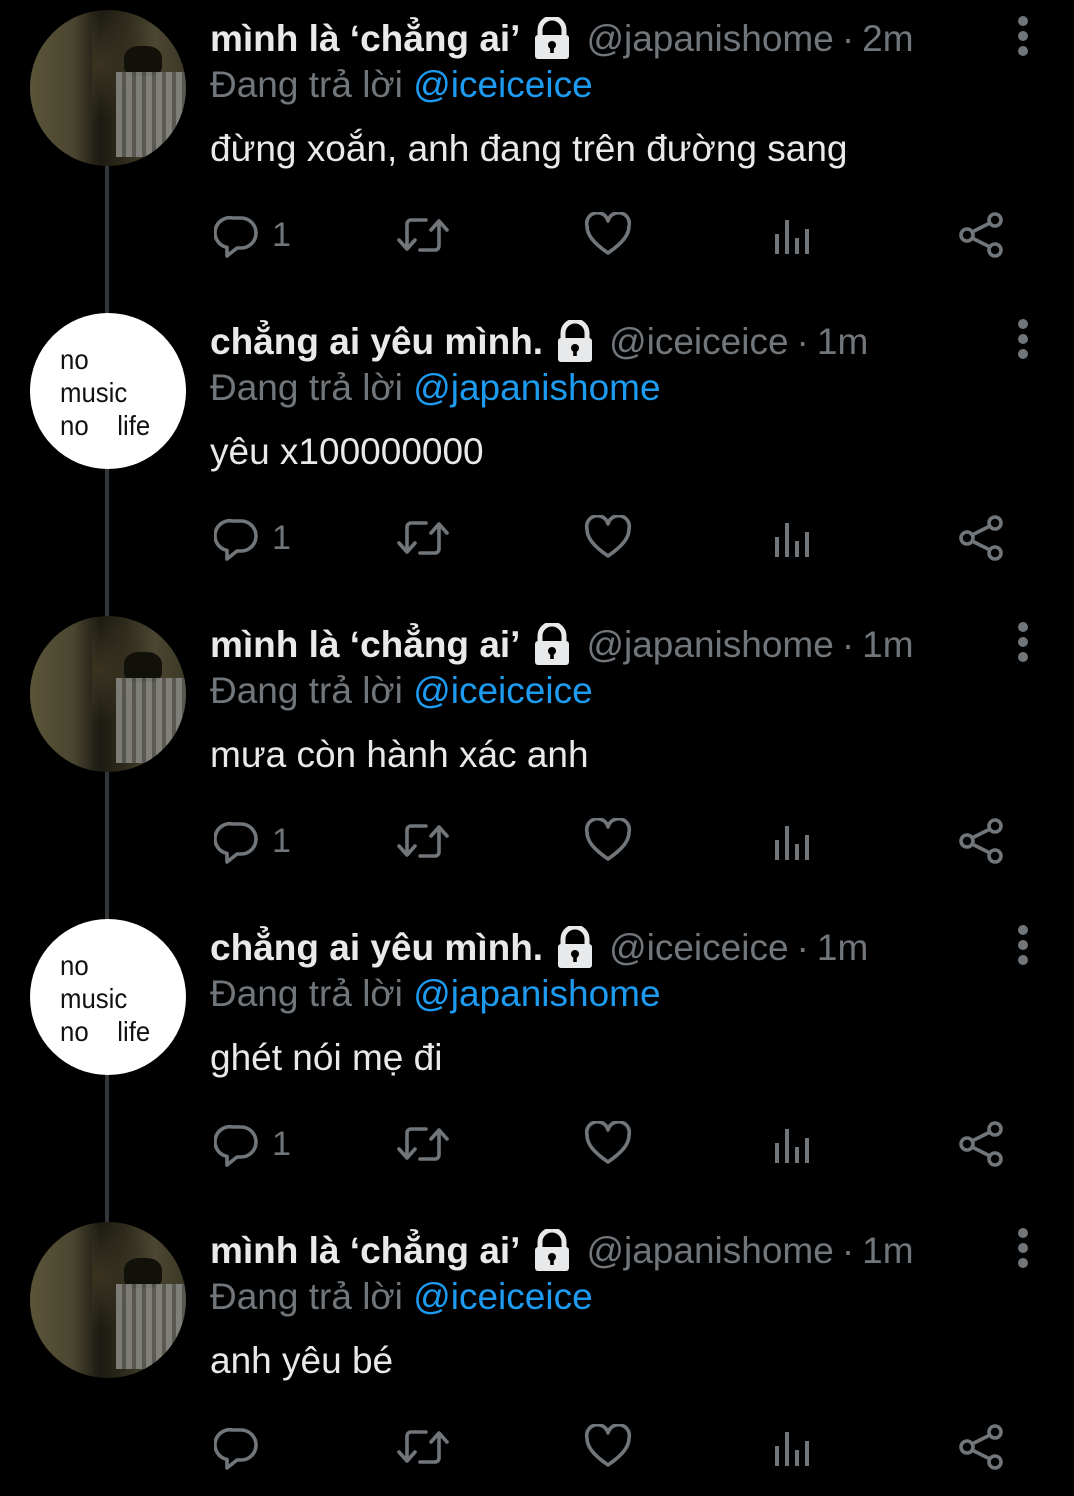 Image resolution: width=1074 pixels, height=1496 pixels. I want to click on reply-button, so click(243, 1447).